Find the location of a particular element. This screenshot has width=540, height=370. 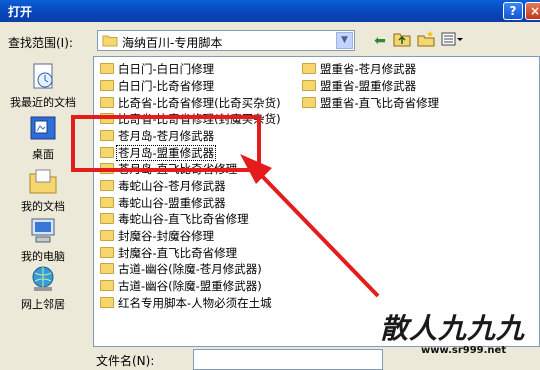

watermark-logo: 散人九九九 is located at coordinates (453, 328).